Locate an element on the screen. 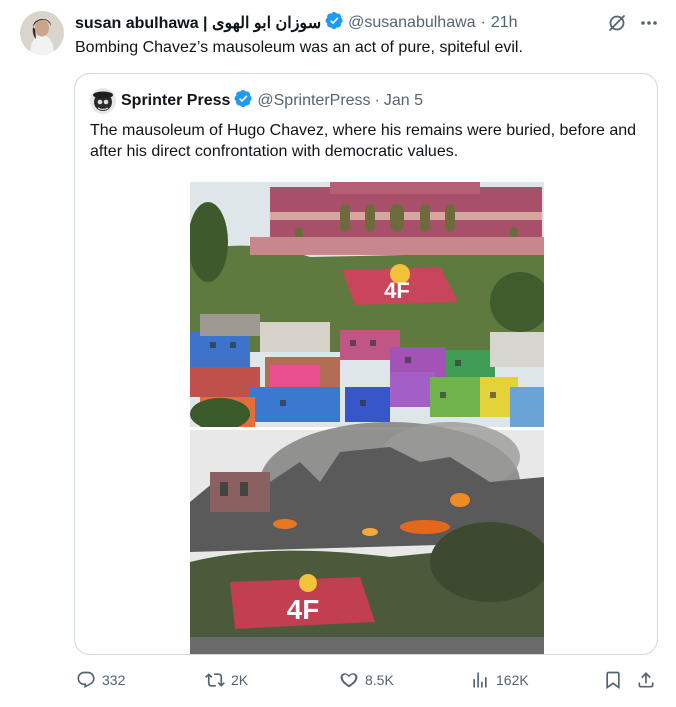 The width and height of the screenshot is (676, 707). author-name: susan abulhawa | سوزان ابو الهوى is located at coordinates (198, 23).